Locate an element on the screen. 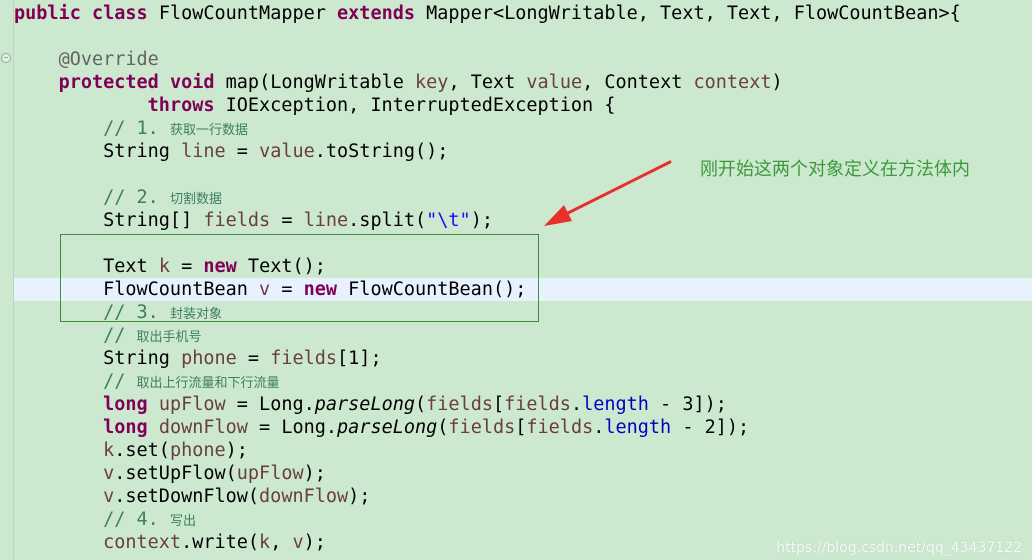  code-text: IOException, InterruptedException { is located at coordinates (415, 105).